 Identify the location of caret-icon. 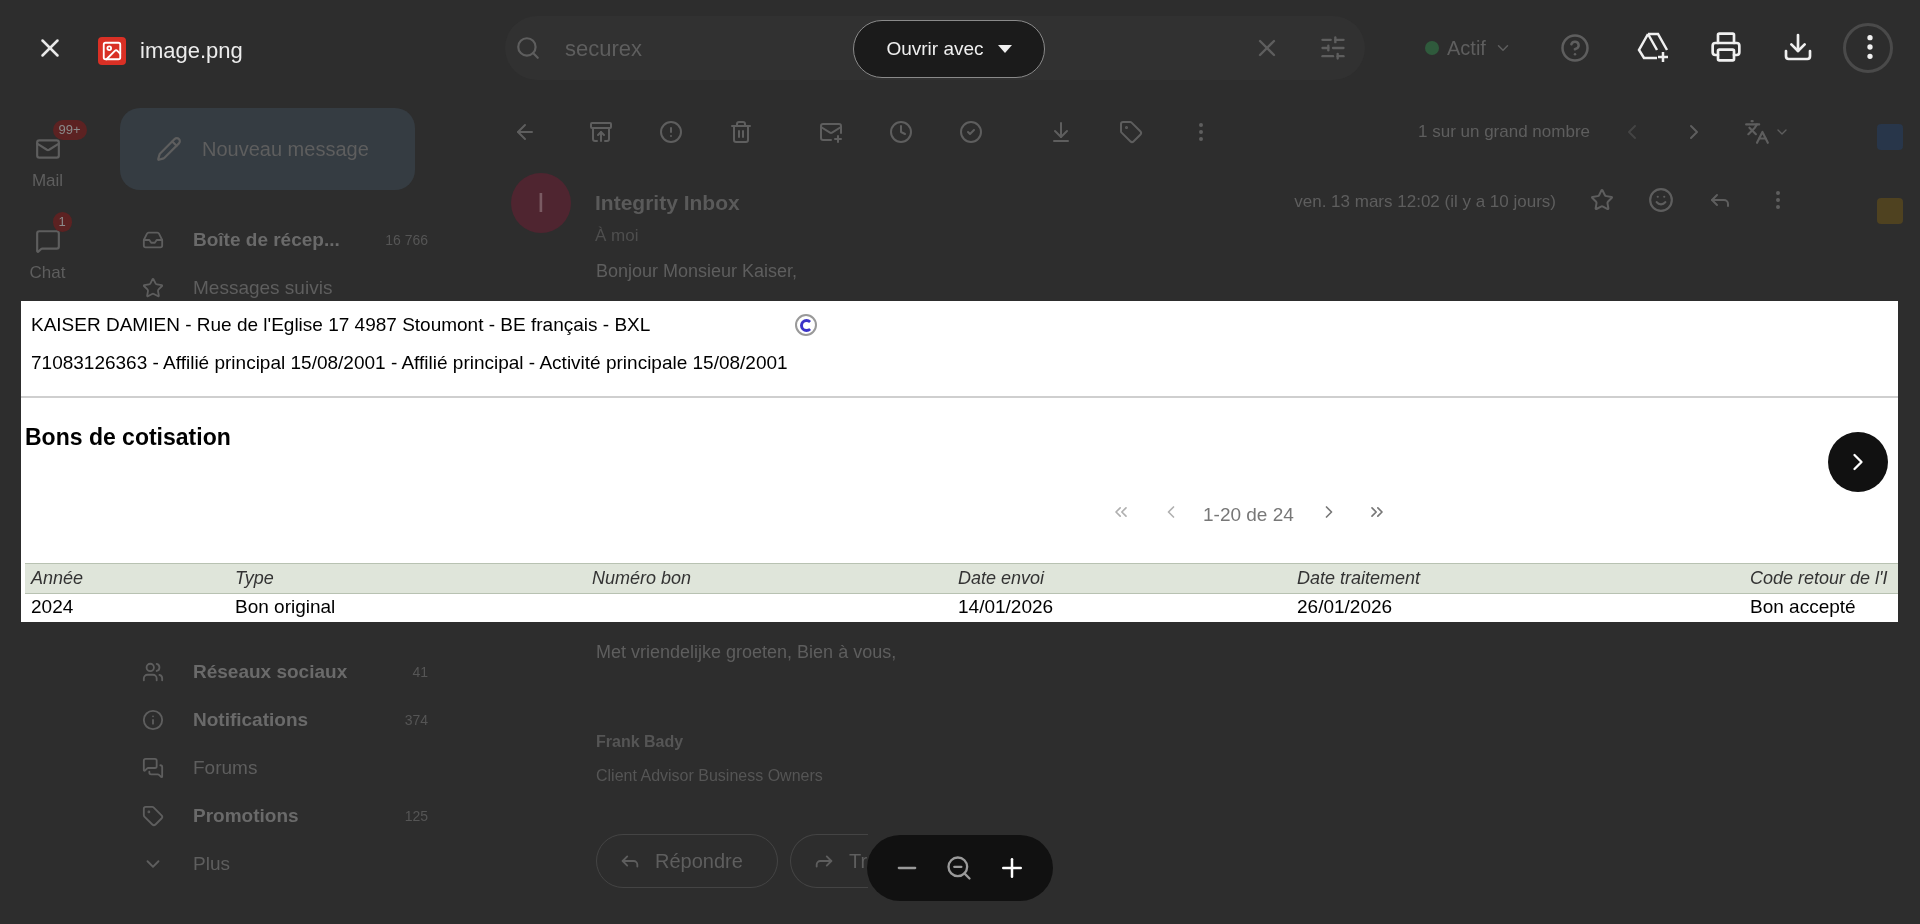
(1004, 49).